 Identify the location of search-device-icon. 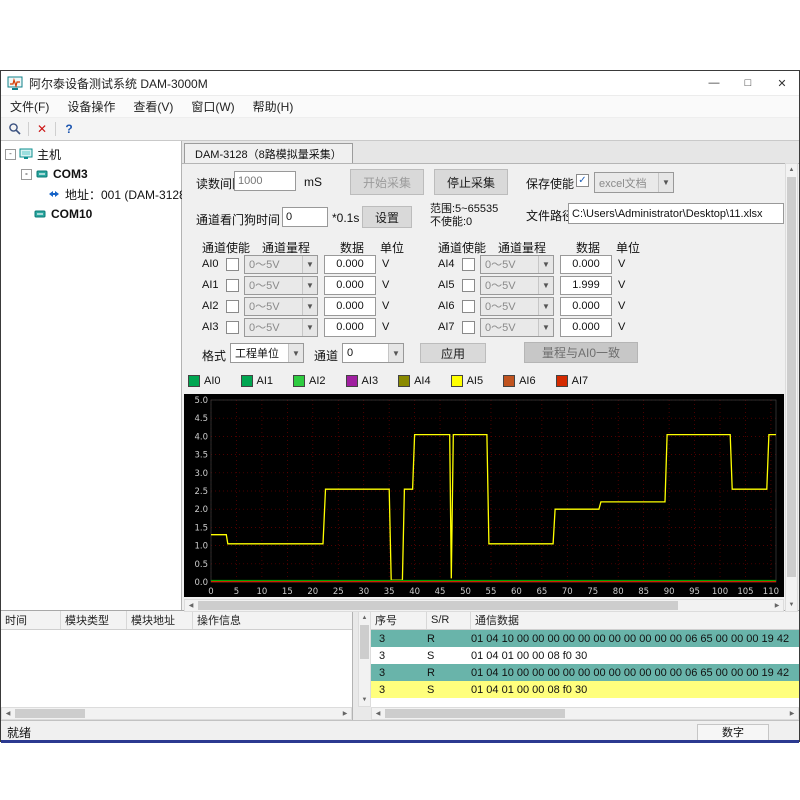
(15, 129).